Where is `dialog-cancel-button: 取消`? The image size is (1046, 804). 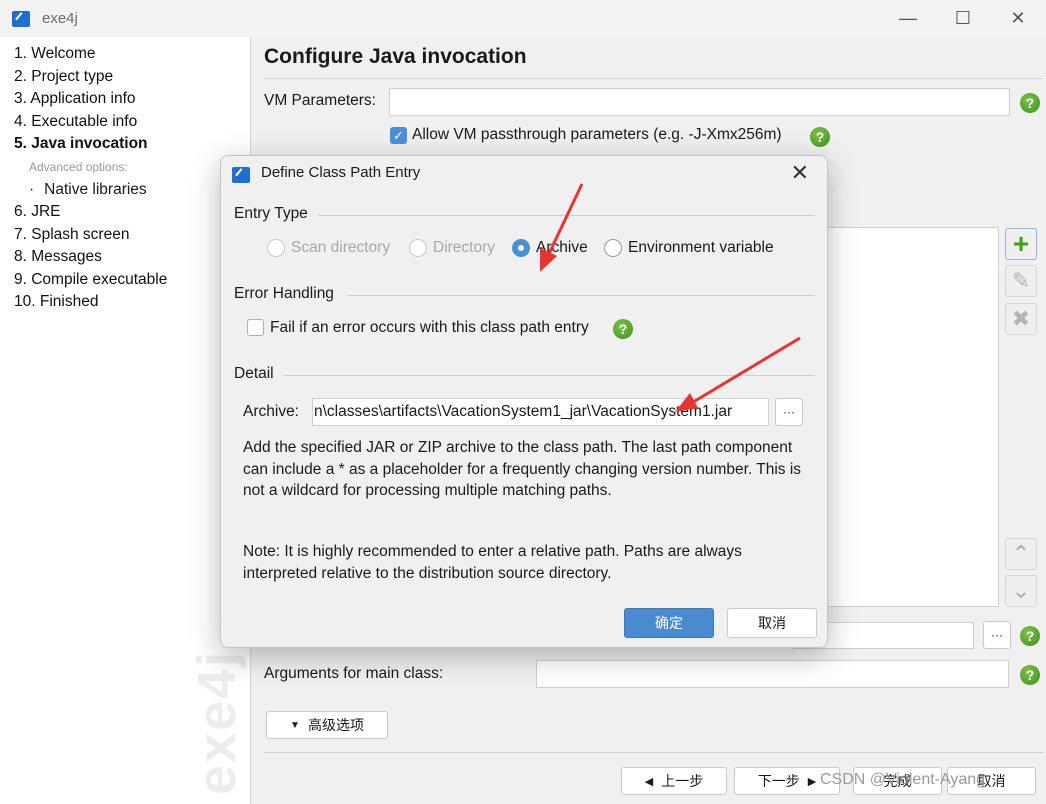 dialog-cancel-button: 取消 is located at coordinates (772, 623).